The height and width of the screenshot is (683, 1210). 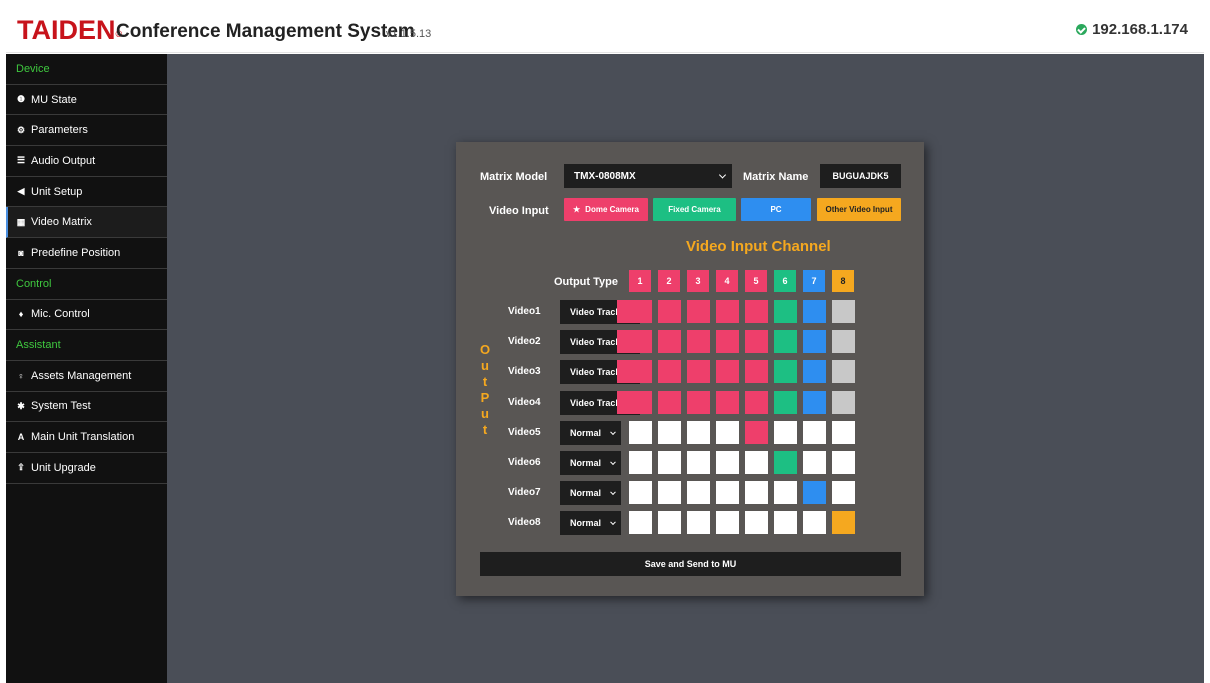 I want to click on video-input-type-label: Fixed Camera, so click(x=694, y=209).